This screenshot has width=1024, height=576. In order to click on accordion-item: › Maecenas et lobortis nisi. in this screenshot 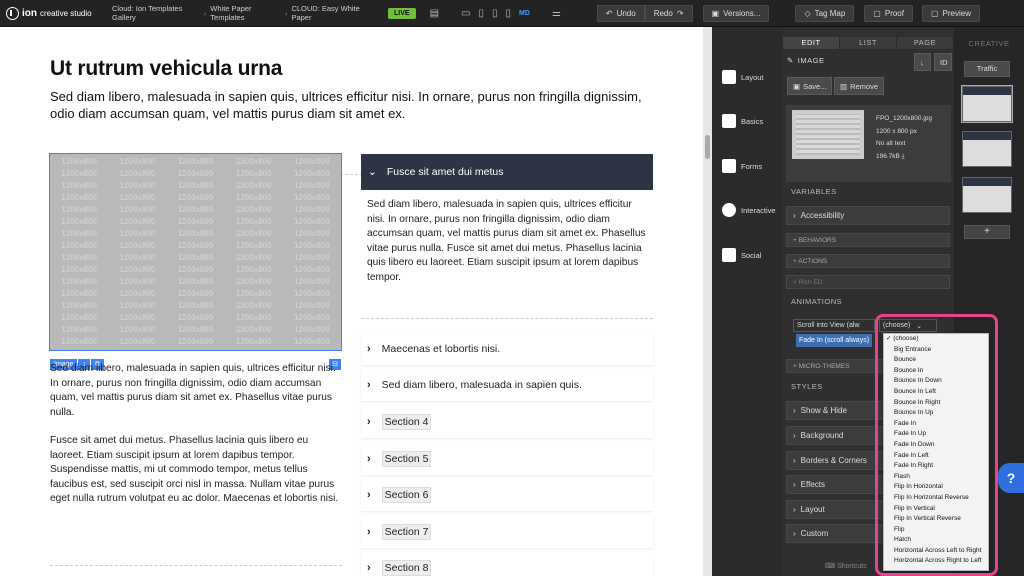, I will do `click(507, 349)`.